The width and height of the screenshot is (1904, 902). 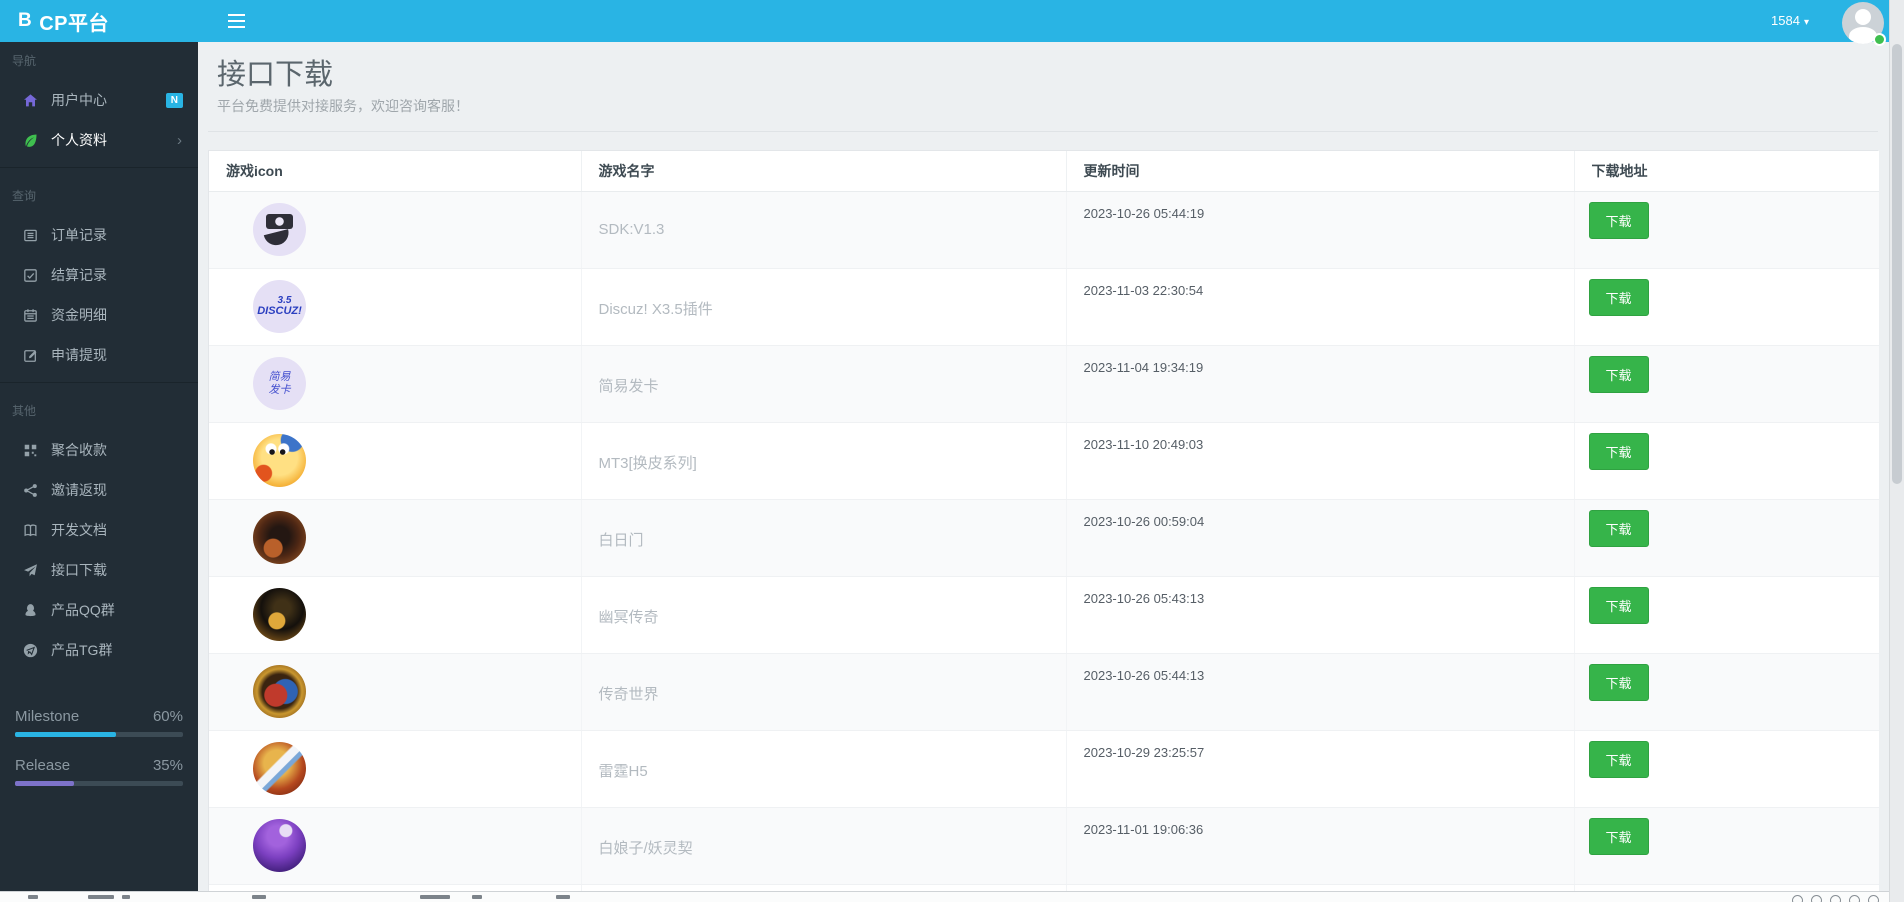 What do you see at coordinates (1143, 829) in the screenshot?
I see `updated-time: 2023-11-01 19:06:36` at bounding box center [1143, 829].